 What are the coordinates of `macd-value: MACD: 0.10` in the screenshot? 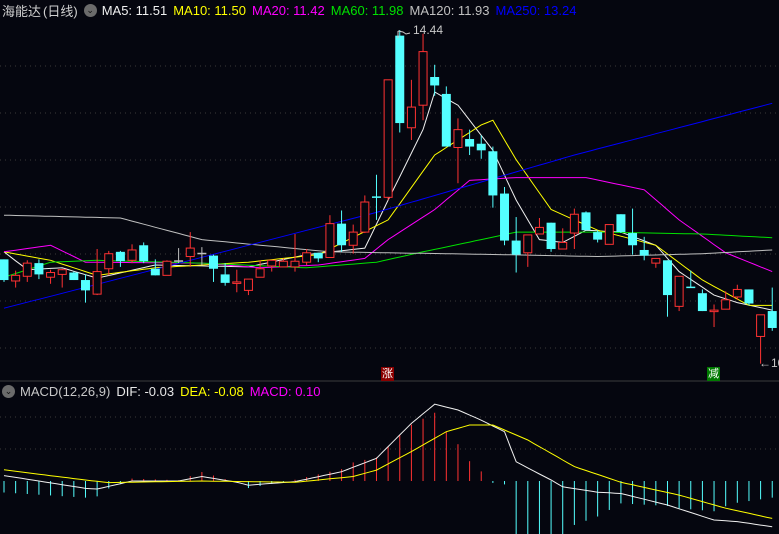 It's located at (285, 391).